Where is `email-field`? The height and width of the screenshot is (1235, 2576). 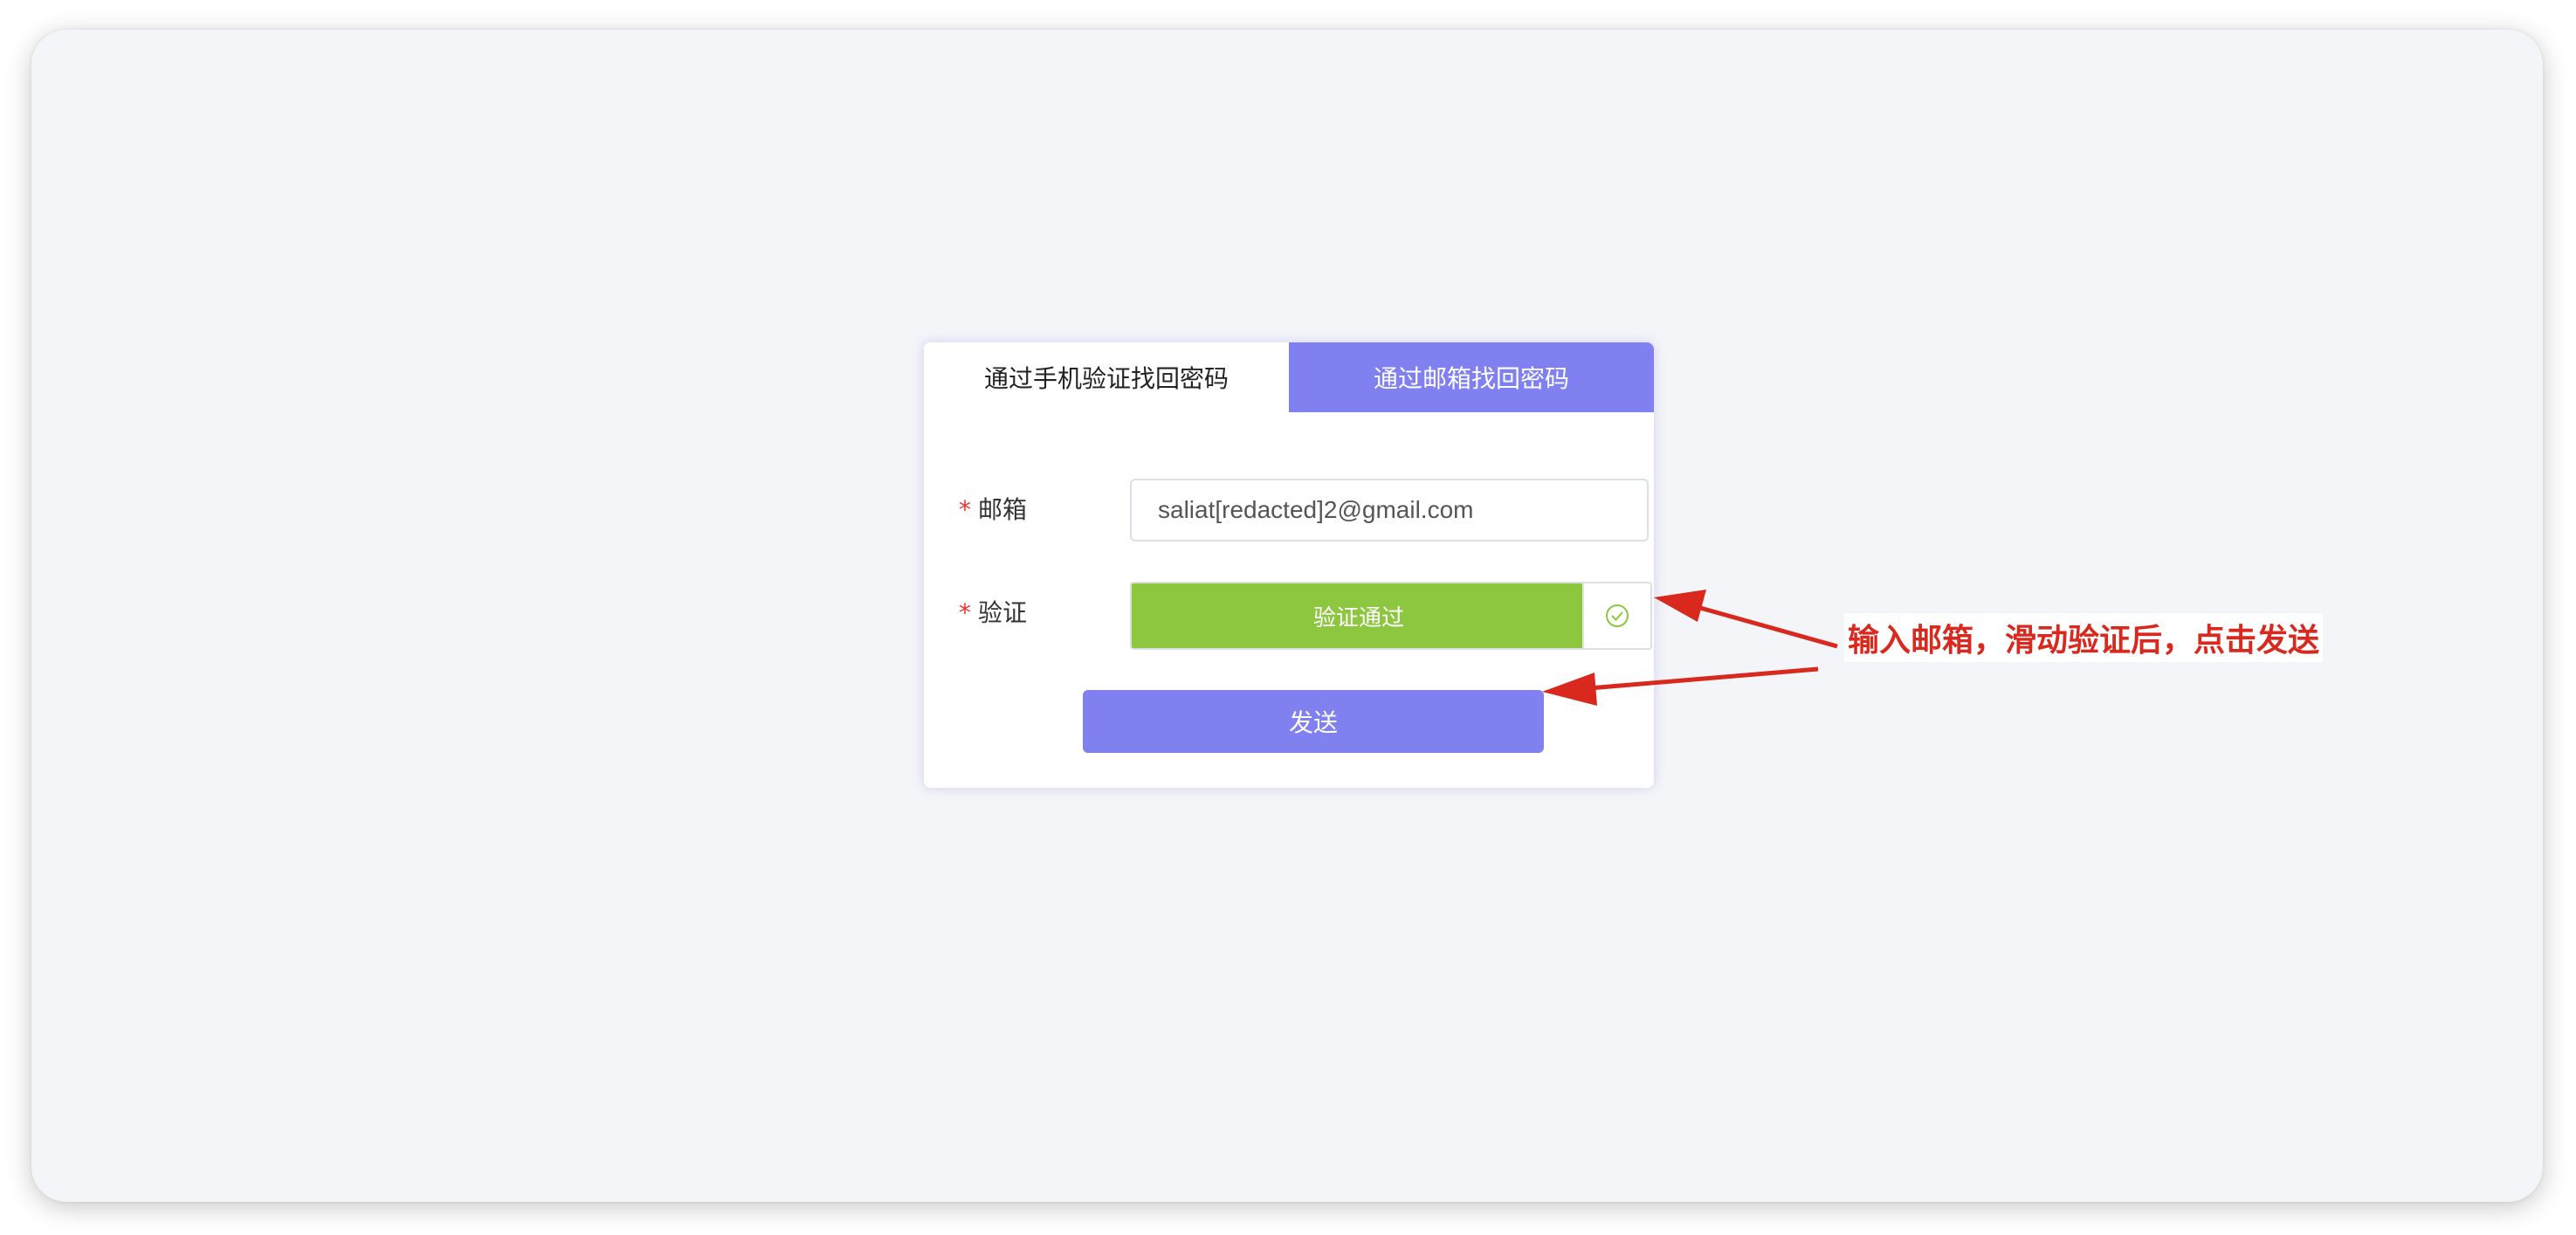
email-field is located at coordinates (1389, 510).